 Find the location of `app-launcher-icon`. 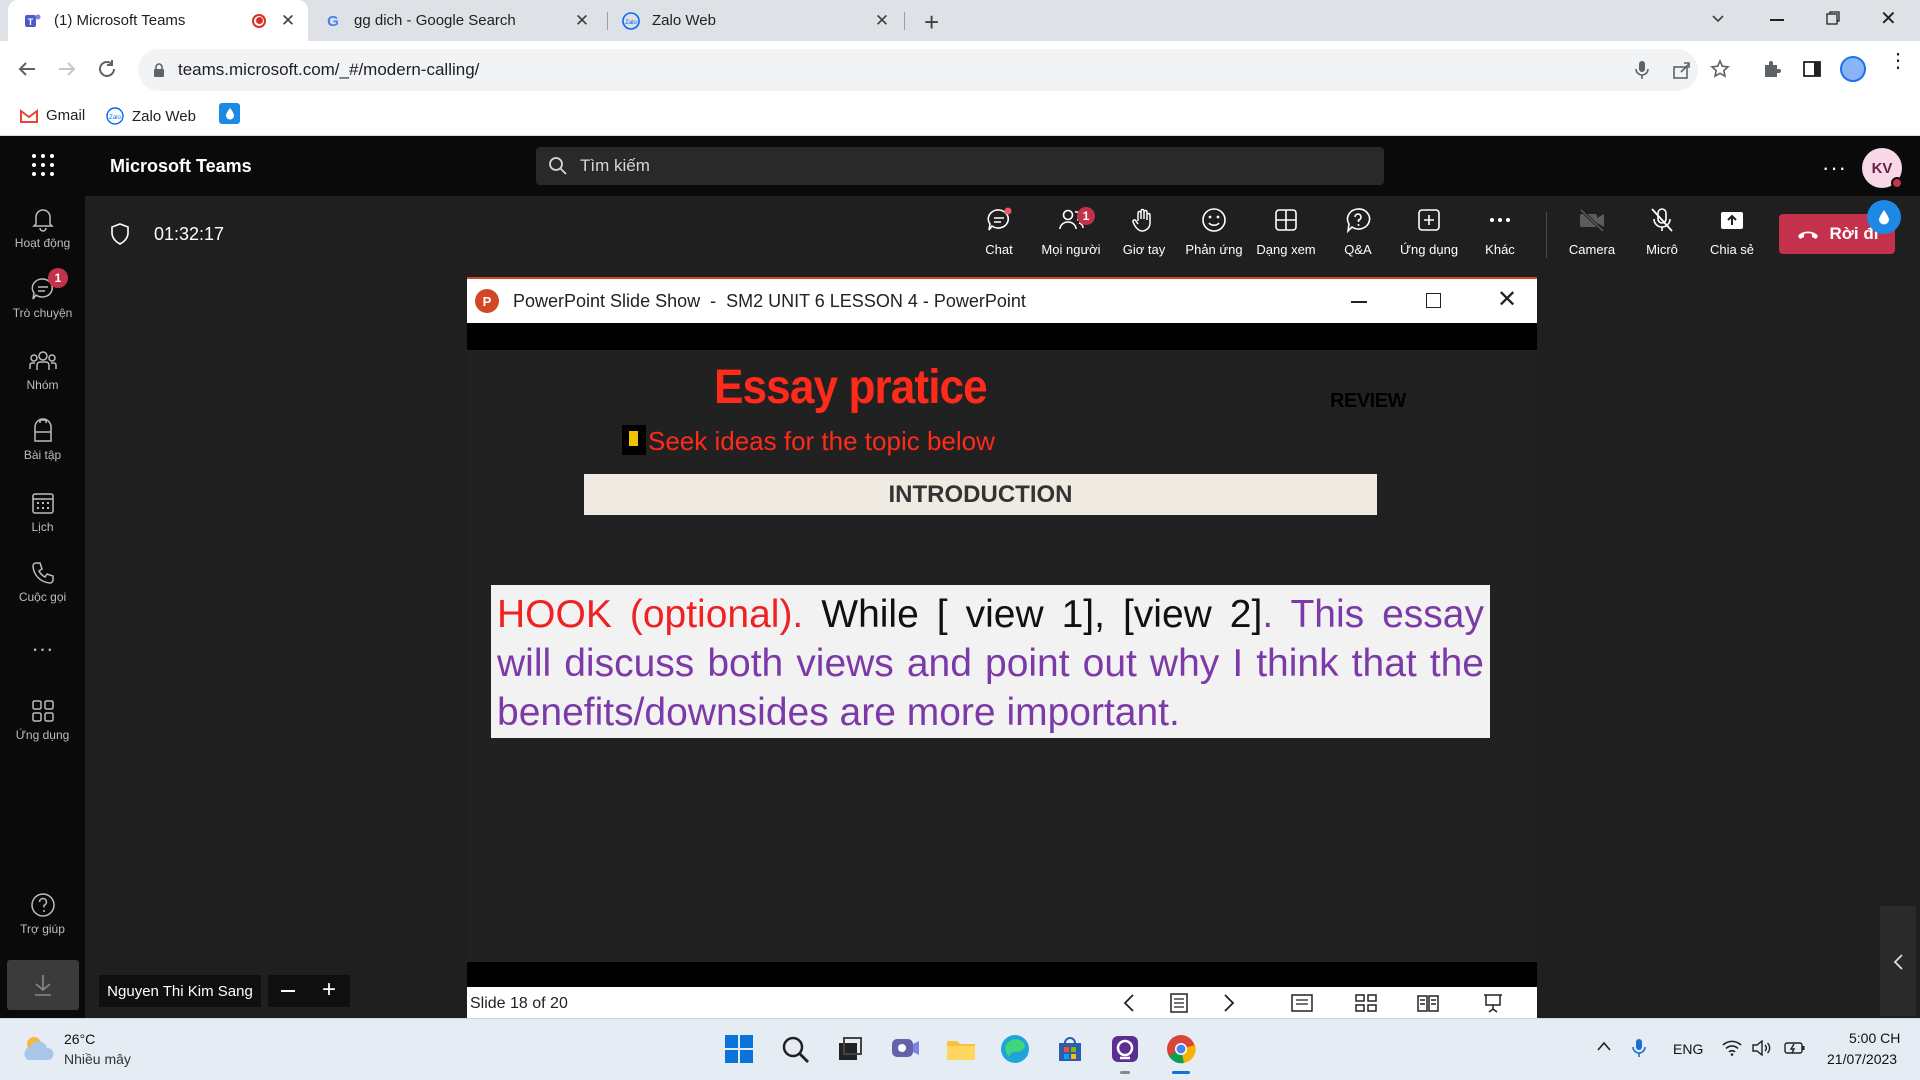

app-launcher-icon is located at coordinates (43, 165).